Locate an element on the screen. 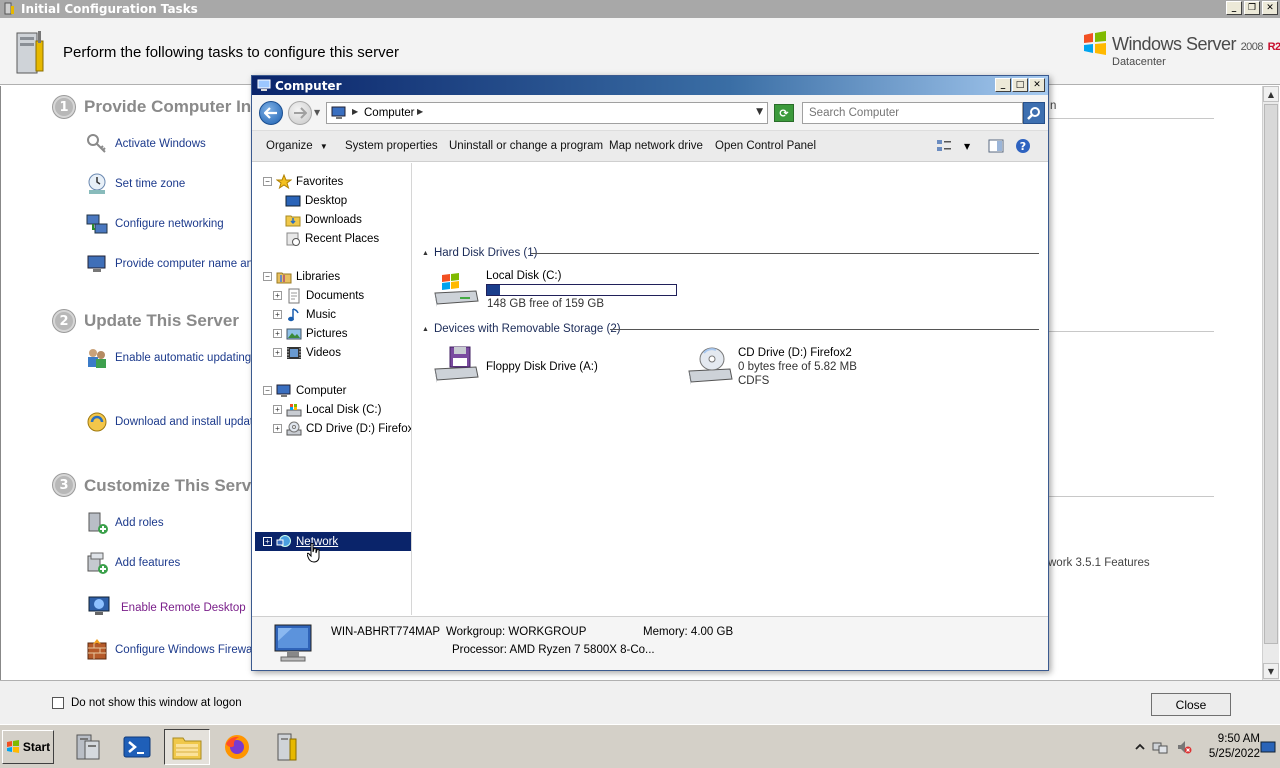  ict-window-icon is located at coordinates (10, 9).